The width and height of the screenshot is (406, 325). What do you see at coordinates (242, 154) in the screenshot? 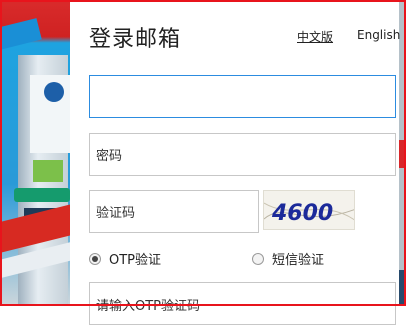
I see `password-input: 密码` at bounding box center [242, 154].